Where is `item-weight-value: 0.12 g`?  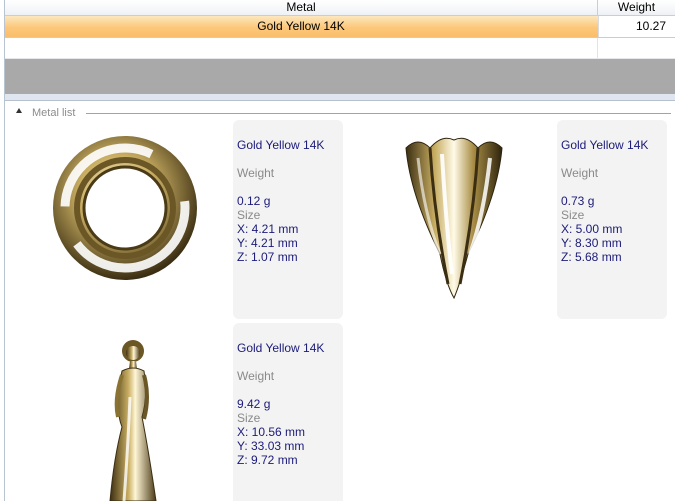 item-weight-value: 0.12 g is located at coordinates (254, 201).